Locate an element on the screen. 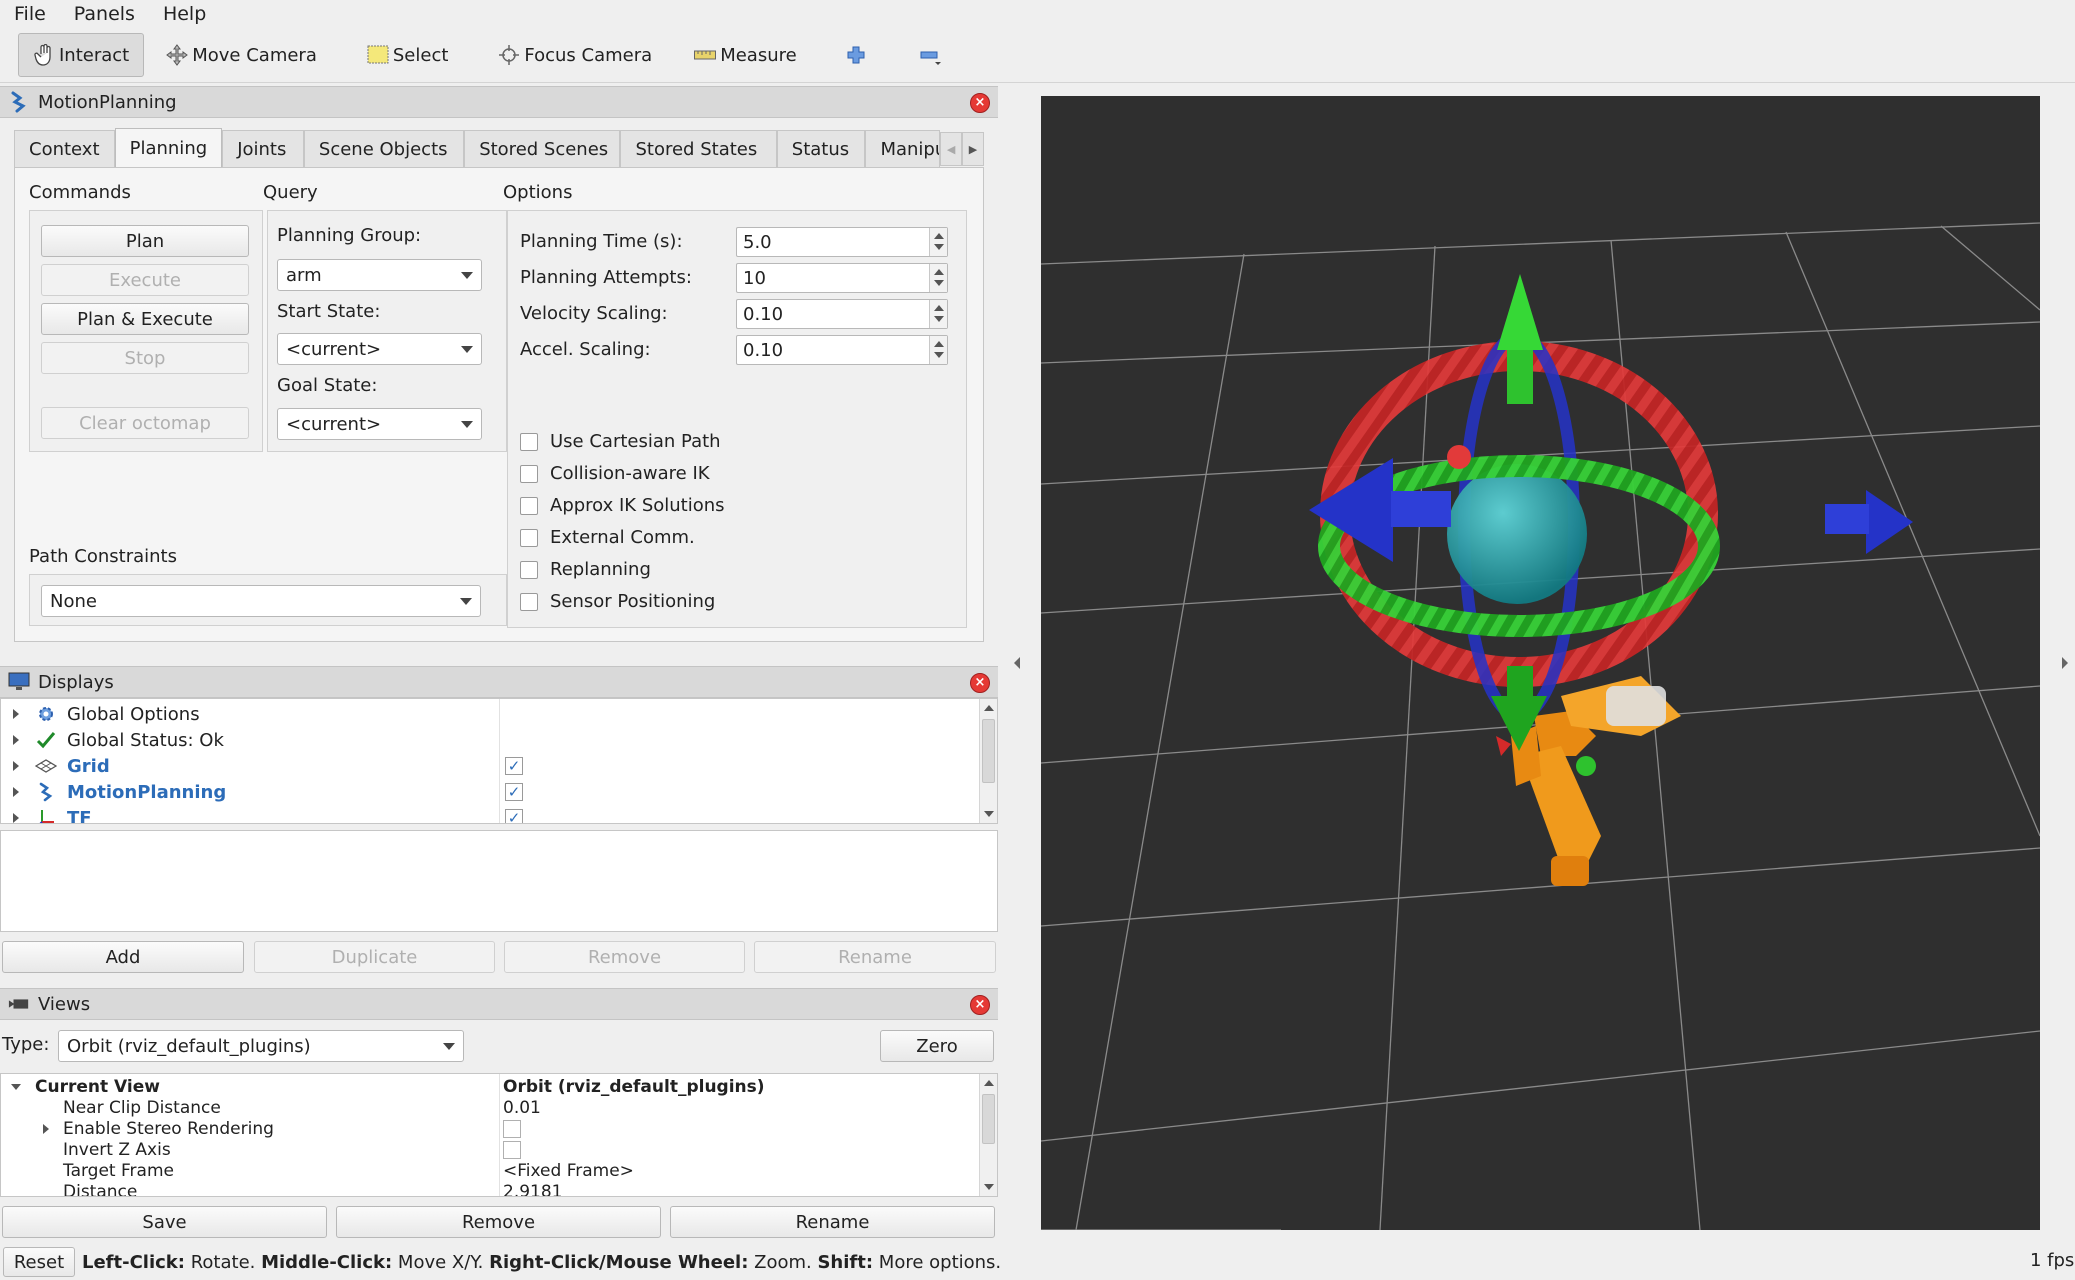  use-cartesian-path-checkbox: Use Cartesian Path is located at coordinates (620, 441).